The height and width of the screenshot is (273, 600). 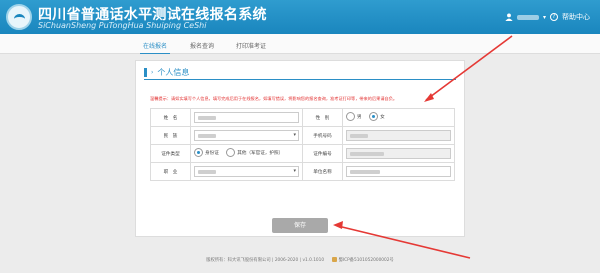 I want to click on annotation-arrow-save, so click(x=404, y=242).